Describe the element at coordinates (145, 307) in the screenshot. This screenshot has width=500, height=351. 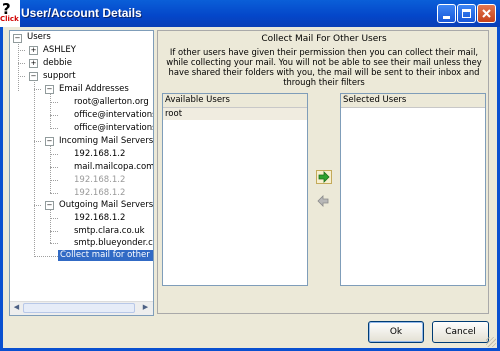
I see `scroll-right-arrow-icon: ▶` at that location.